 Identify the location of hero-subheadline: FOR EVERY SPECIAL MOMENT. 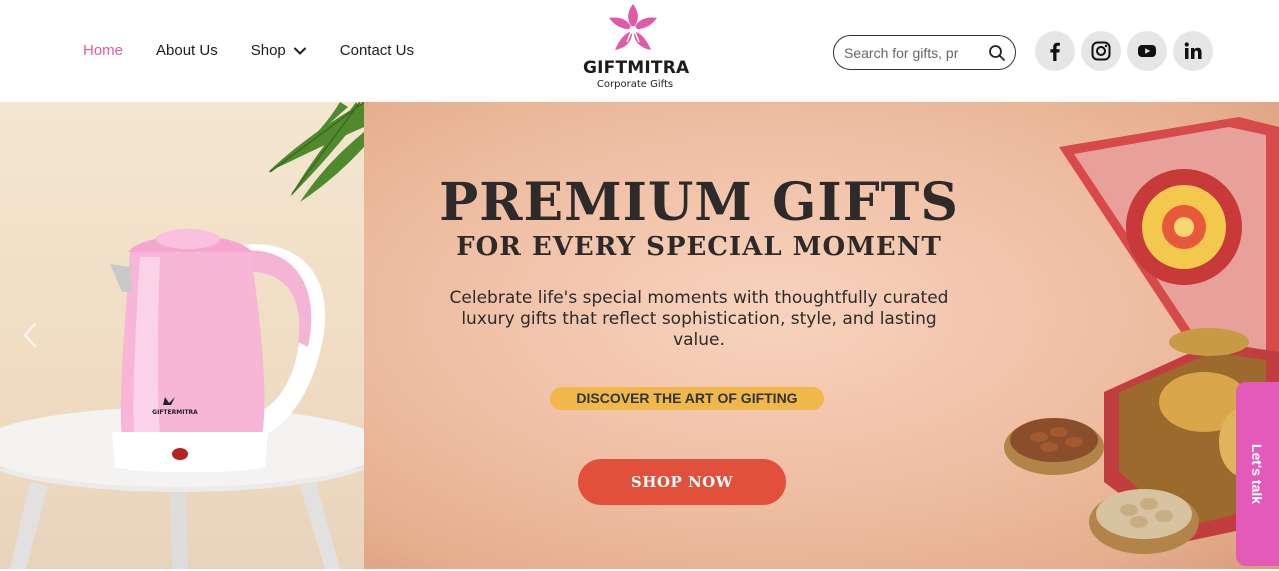
(699, 247).